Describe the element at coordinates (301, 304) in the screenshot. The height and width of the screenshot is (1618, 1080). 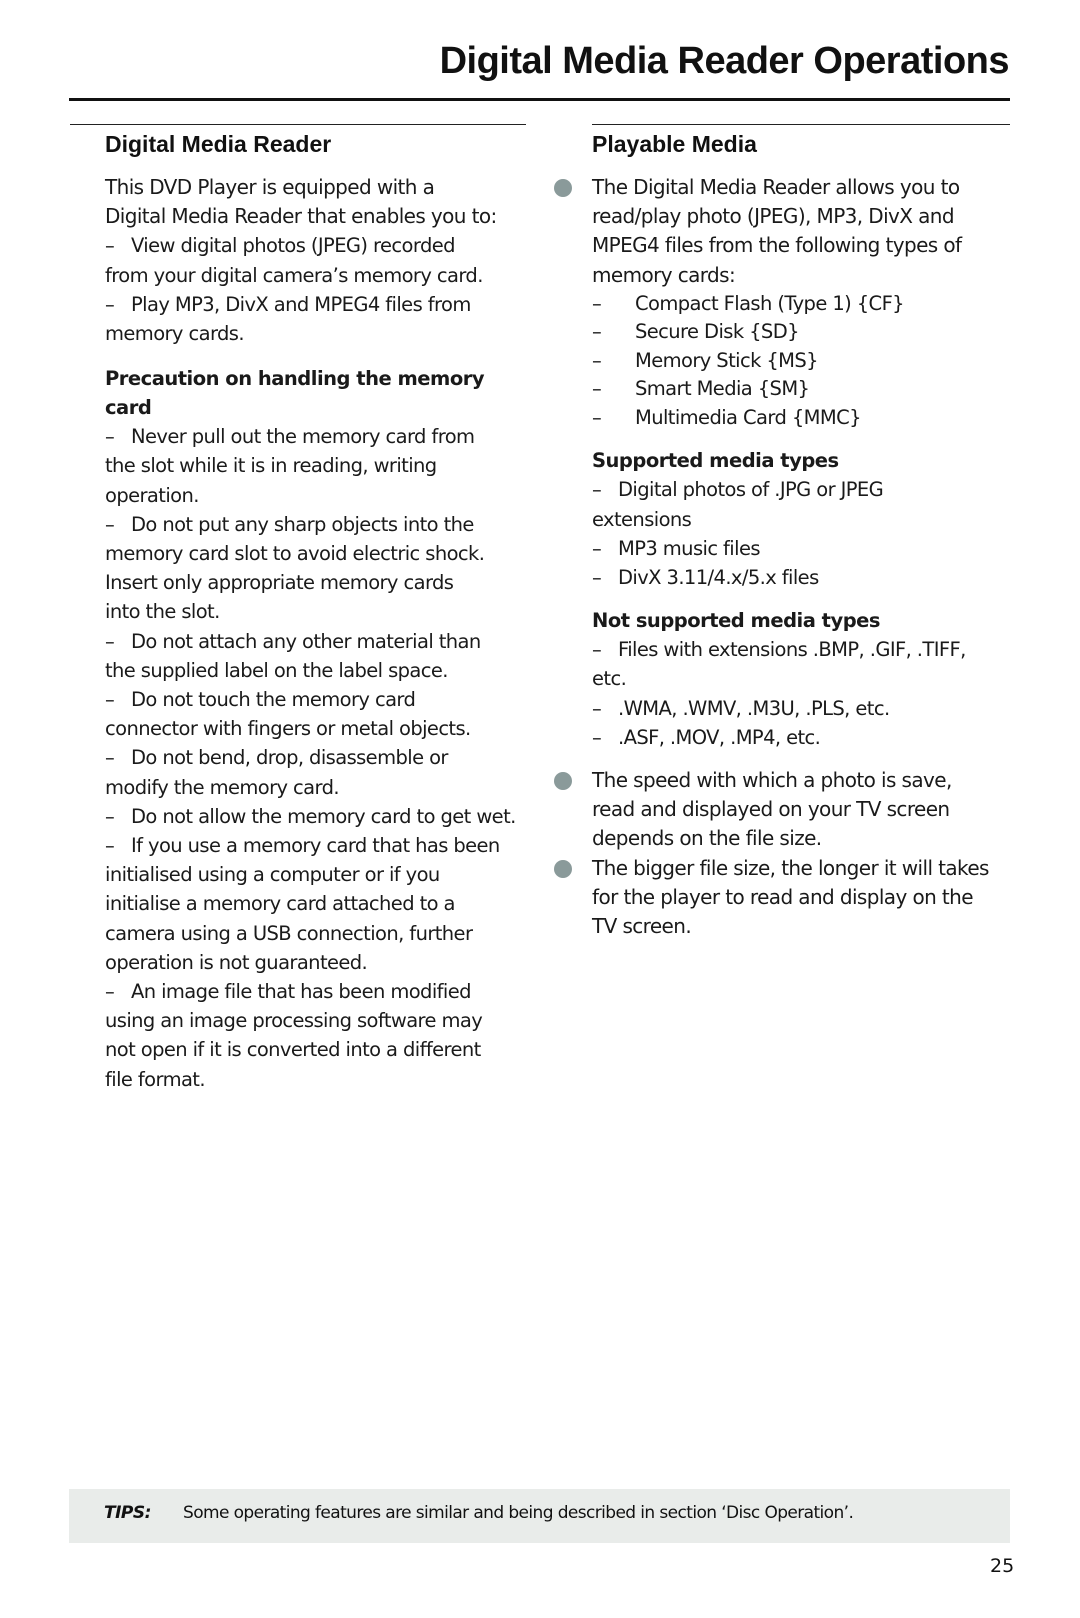
I see `feature-text: Play MP3, DivX and MPEG4 files from` at that location.